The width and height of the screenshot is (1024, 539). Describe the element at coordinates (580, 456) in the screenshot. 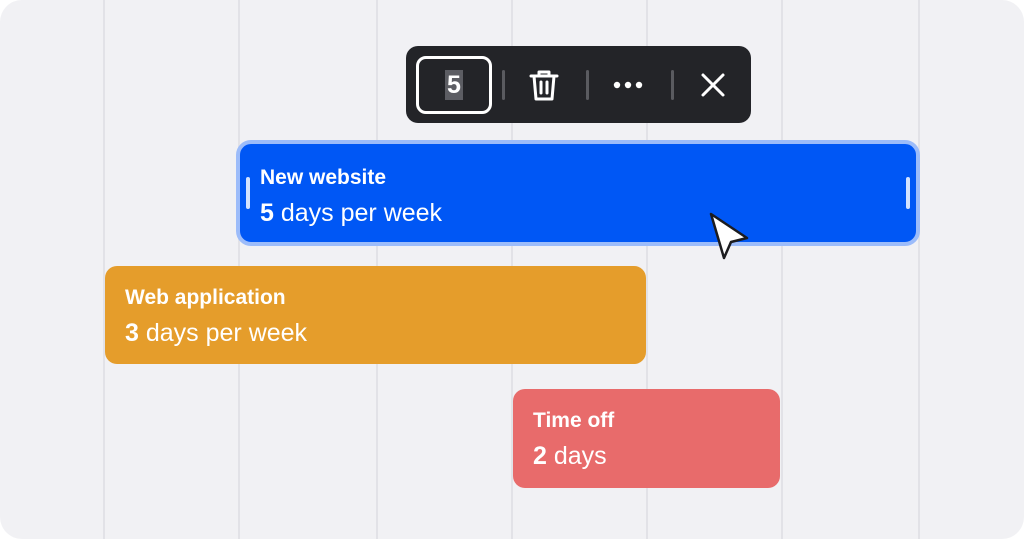

I see `bar-unit: days` at that location.